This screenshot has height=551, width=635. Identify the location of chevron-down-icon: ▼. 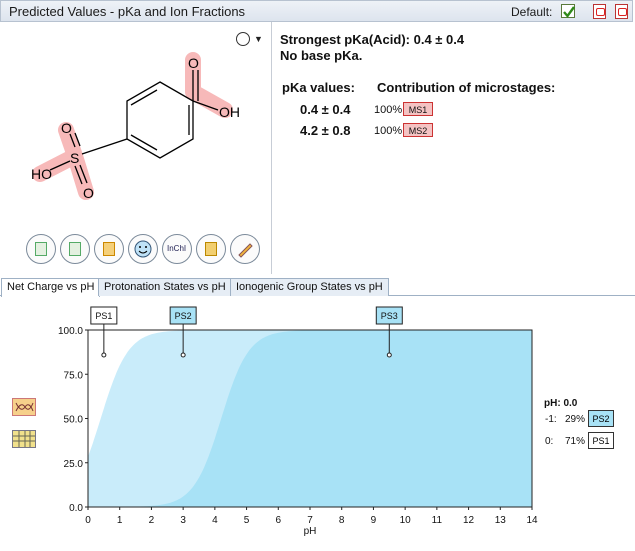
(258, 39).